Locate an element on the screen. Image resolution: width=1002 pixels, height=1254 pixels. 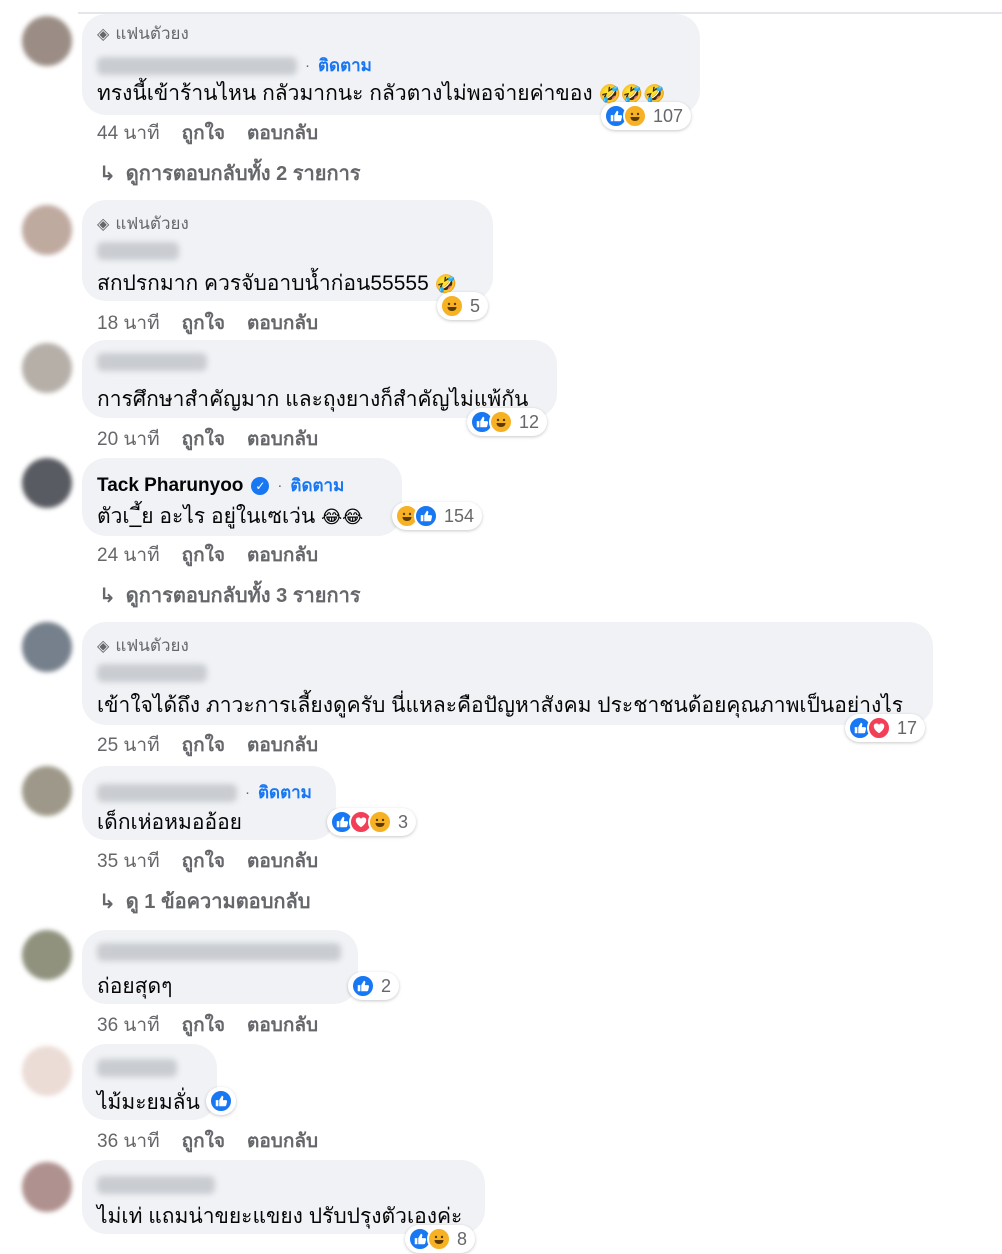
reaction-summary: 154 is located at coordinates (437, 516).